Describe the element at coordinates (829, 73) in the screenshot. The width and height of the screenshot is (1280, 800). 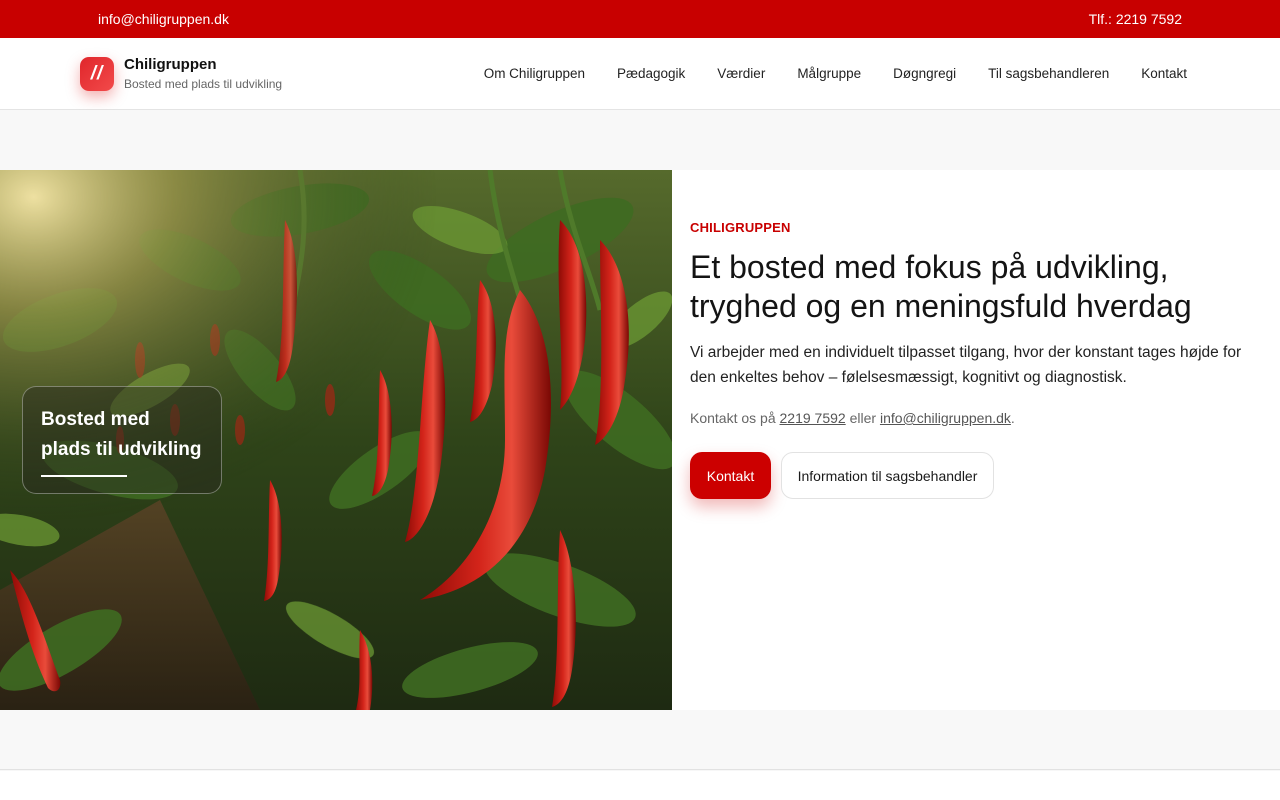
I see `nav-item-maalgruppe: Målgruppe` at that location.